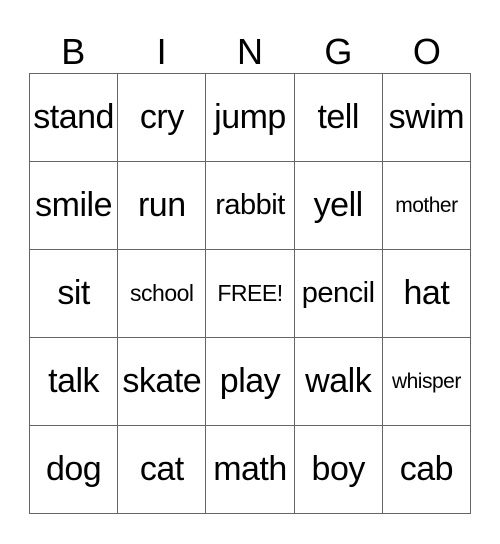 The image size is (500, 544). Describe the element at coordinates (250, 382) in the screenshot. I see `bingo-cell: play` at that location.